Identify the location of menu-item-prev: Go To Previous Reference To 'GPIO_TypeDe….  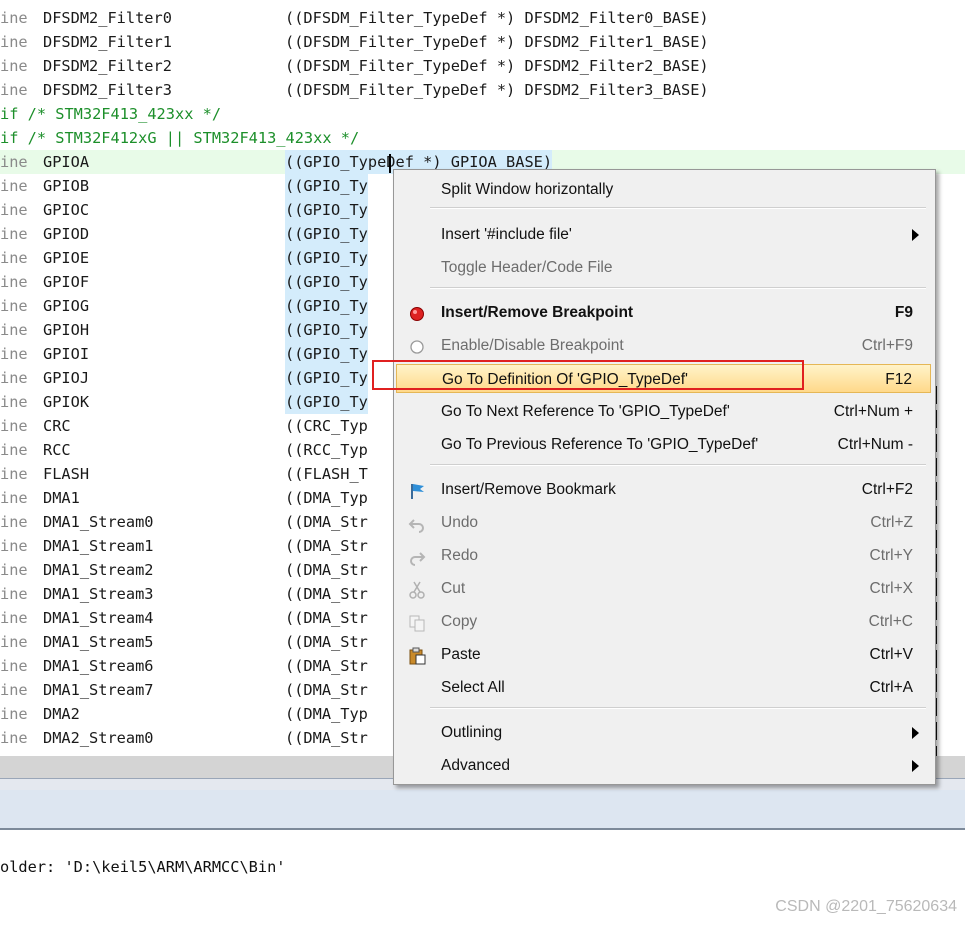
(663, 444).